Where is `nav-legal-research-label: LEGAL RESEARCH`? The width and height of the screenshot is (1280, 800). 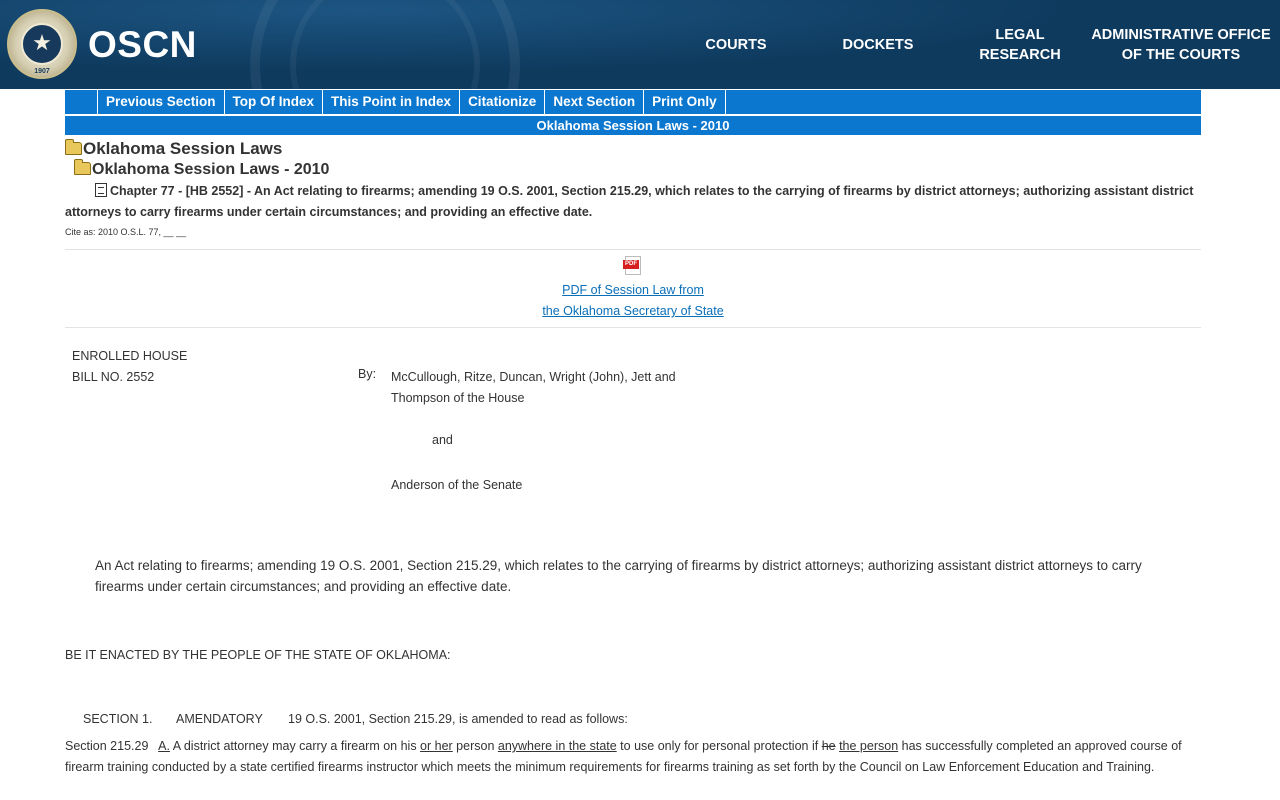
nav-legal-research-label: LEGAL RESEARCH is located at coordinates (1020, 44).